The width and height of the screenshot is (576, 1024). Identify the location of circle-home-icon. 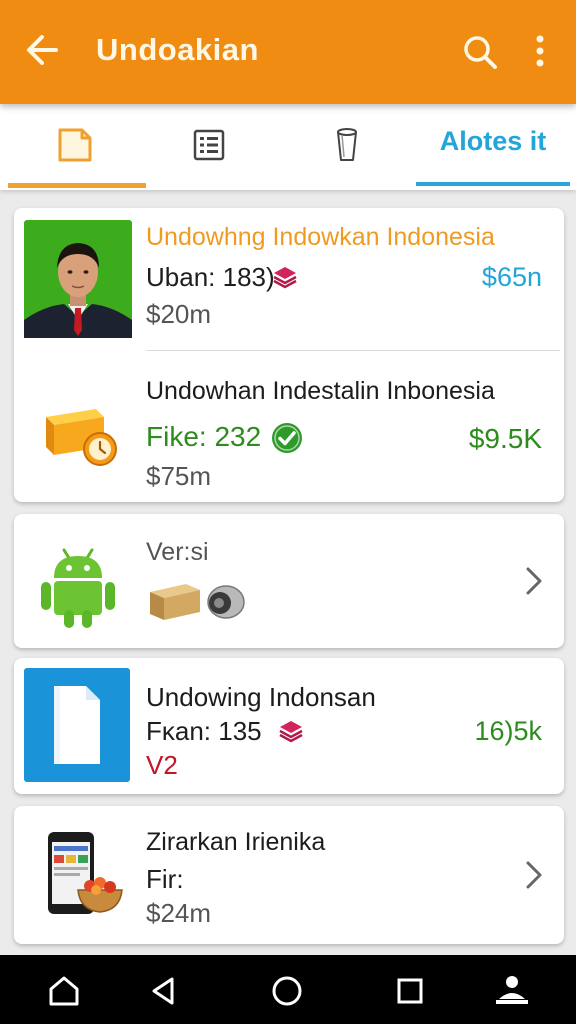
(287, 991).